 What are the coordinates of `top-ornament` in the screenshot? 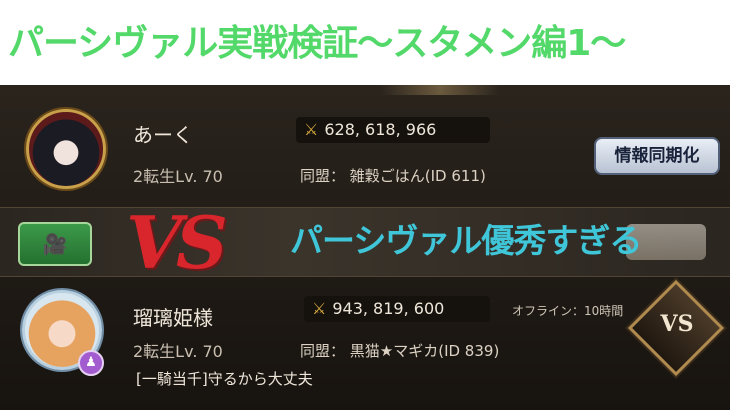 It's located at (440, 90).